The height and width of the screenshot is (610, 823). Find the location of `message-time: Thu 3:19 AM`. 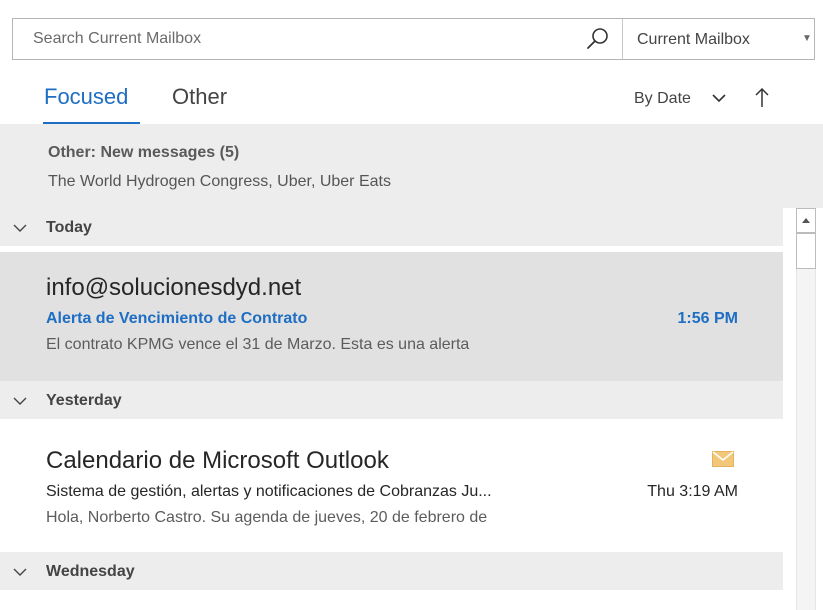

message-time: Thu 3:19 AM is located at coordinates (692, 491).